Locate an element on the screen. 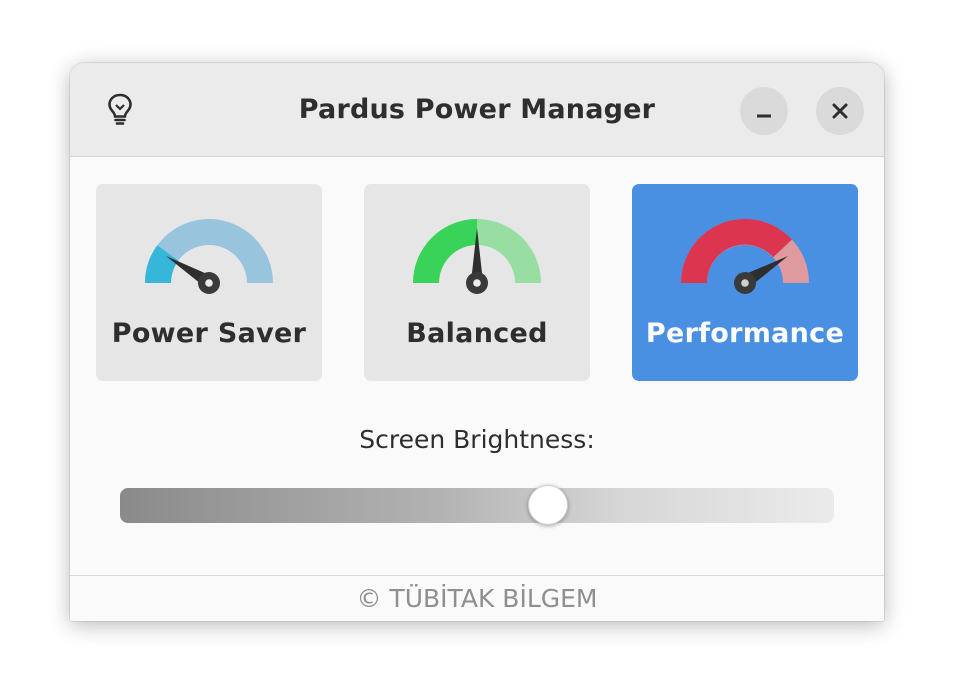  power-saver-button: Power Saver is located at coordinates (209, 282).